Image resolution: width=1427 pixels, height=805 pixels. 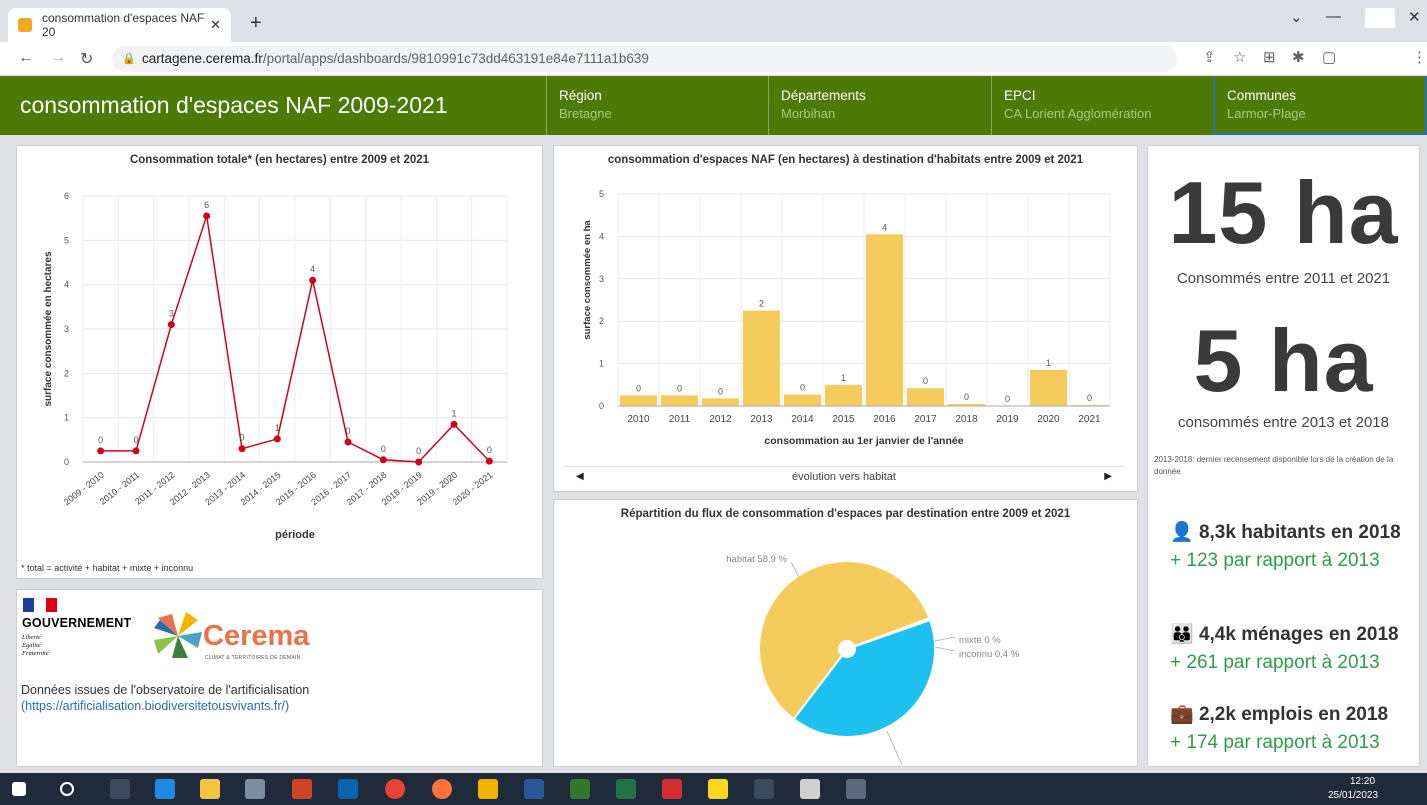 What do you see at coordinates (1298, 57) in the screenshot?
I see `puzzle-icon: ✱` at bounding box center [1298, 57].